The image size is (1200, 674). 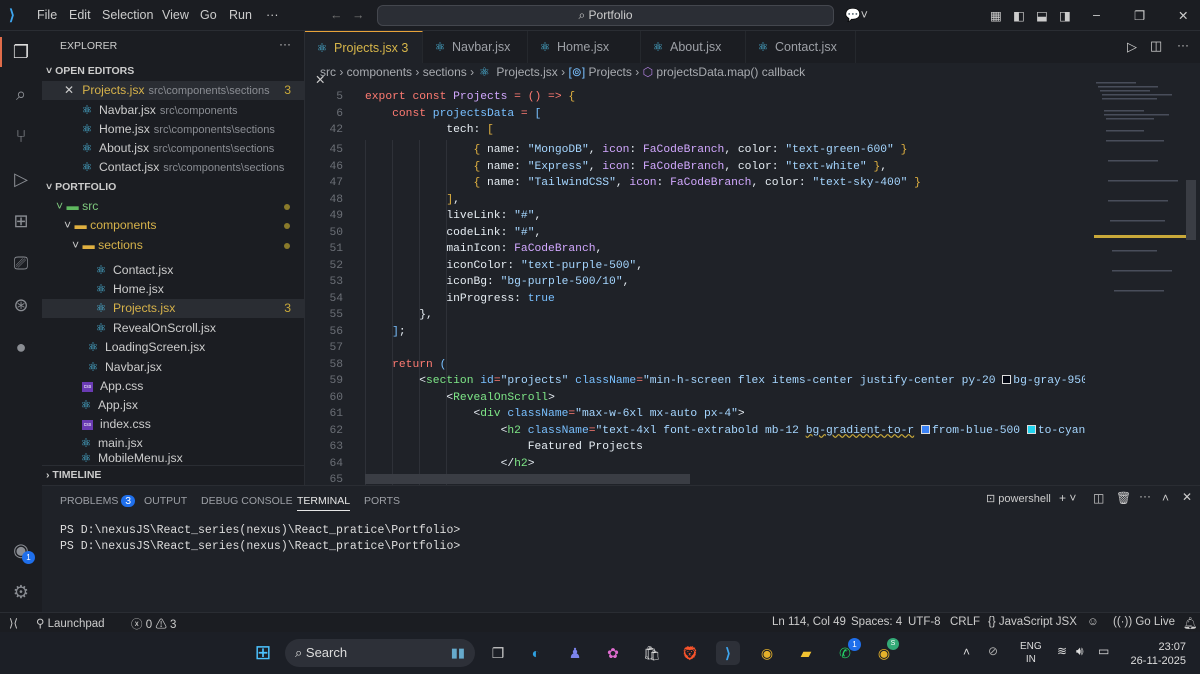 What do you see at coordinates (173, 386) in the screenshot?
I see `tree-file: css App.css` at bounding box center [173, 386].